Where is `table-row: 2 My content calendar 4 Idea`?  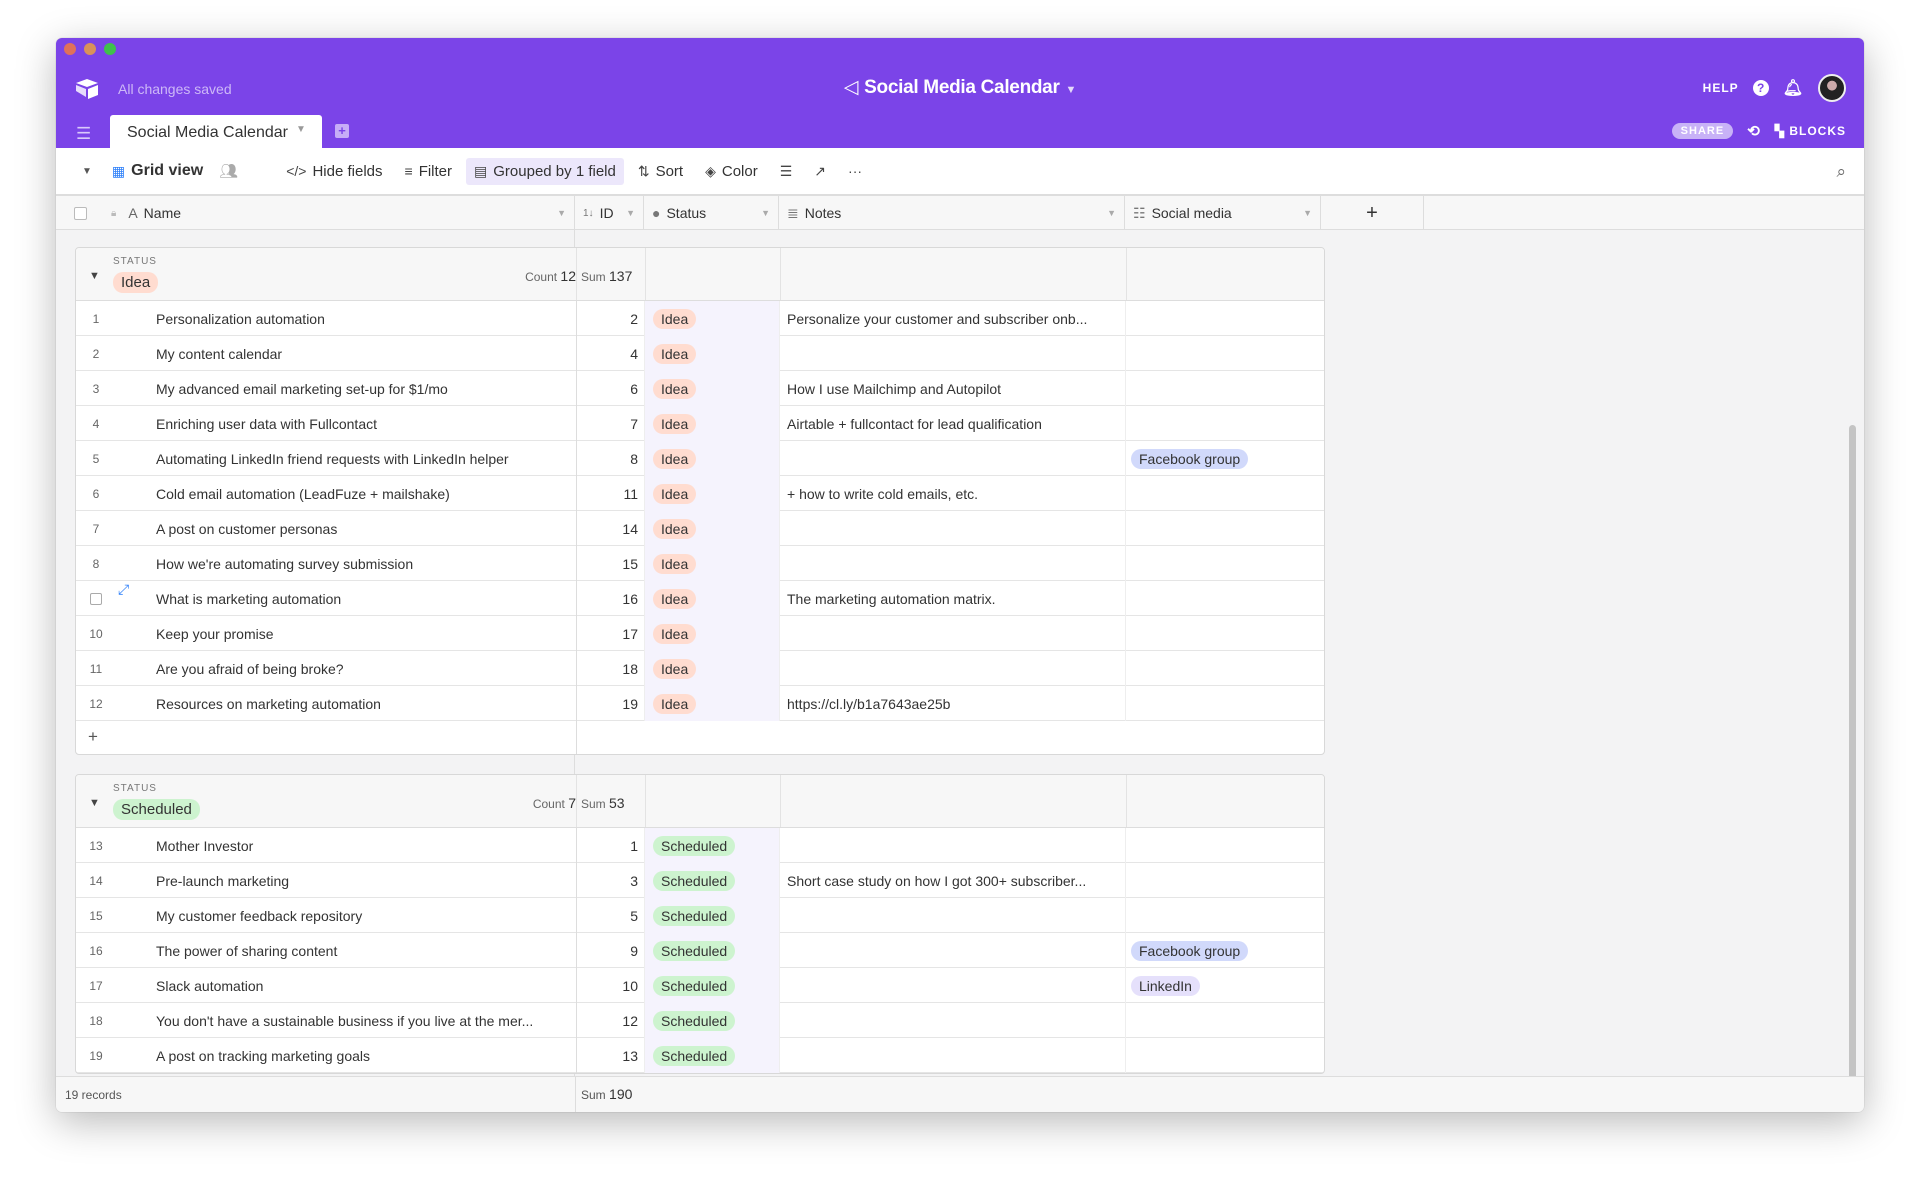 table-row: 2 My content calendar 4 Idea is located at coordinates (700, 353).